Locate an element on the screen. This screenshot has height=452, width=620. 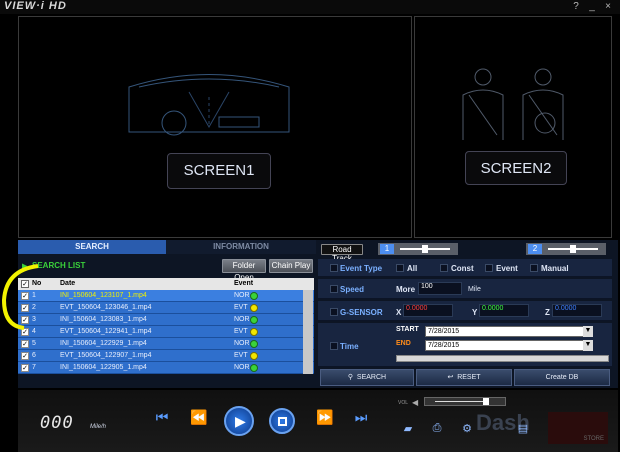
table-row: ✓ 3 INI_150604_123083_1.mp4 NOR is located at coordinates (166, 320).